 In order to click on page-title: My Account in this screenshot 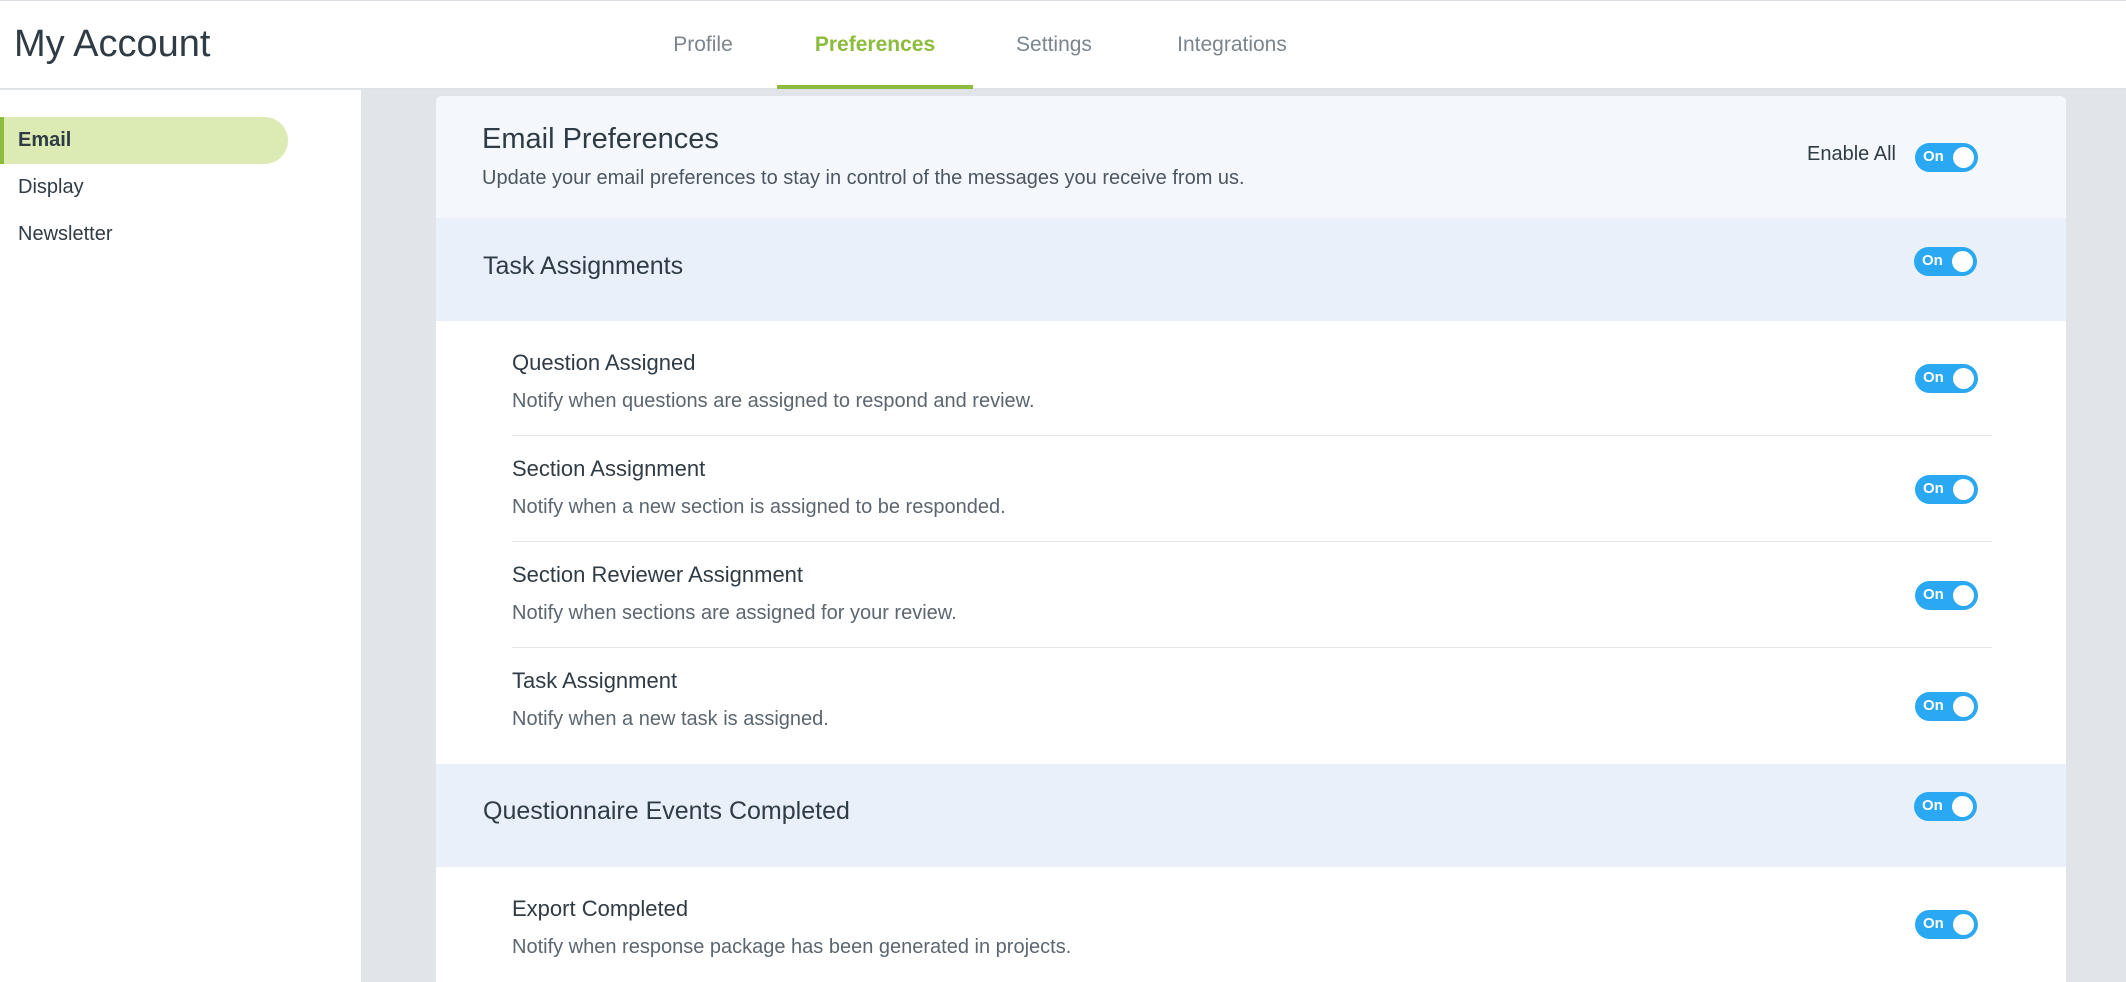, I will do `click(112, 44)`.